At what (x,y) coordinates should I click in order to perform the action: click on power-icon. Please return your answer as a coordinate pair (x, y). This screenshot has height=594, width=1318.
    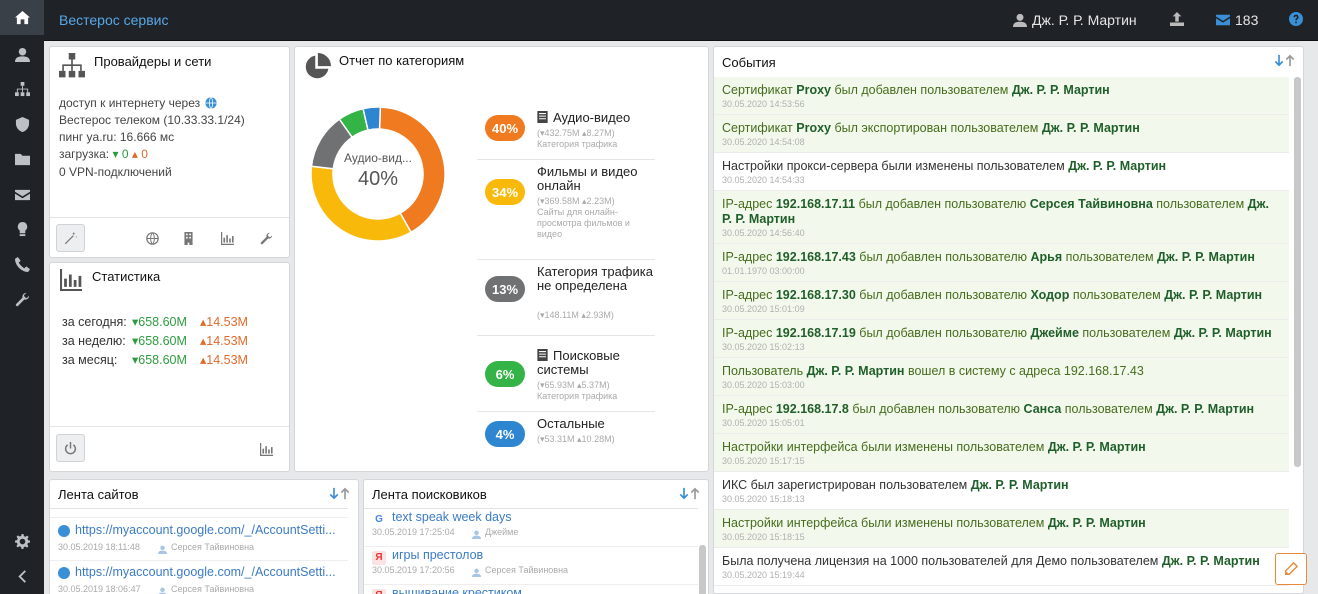
    Looking at the image, I should click on (70, 447).